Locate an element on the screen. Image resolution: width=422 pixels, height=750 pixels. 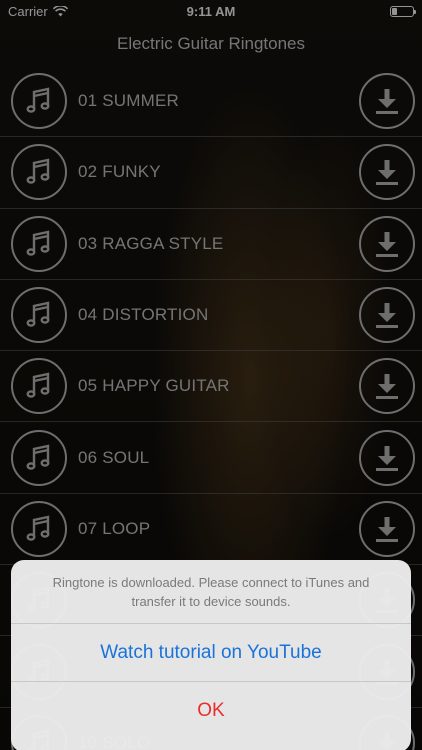
watch-tutorial-button: Watch tutorial on YouTube is located at coordinates (211, 653).